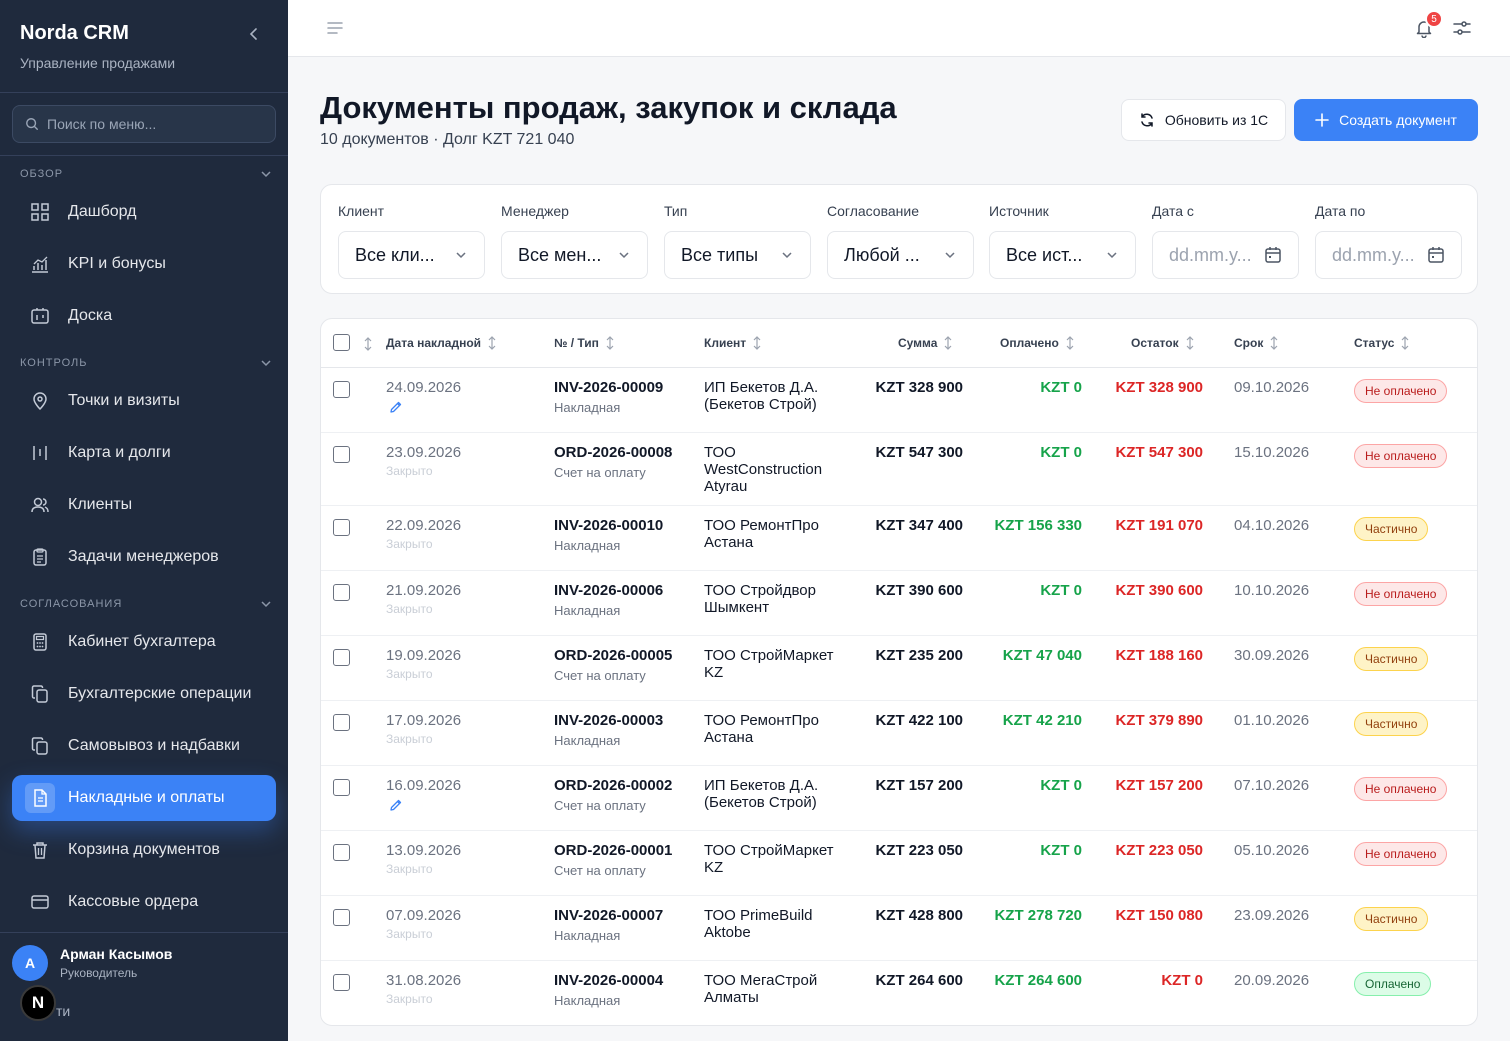 Image resolution: width=1510 pixels, height=1041 pixels. Describe the element at coordinates (40, 212) in the screenshot. I see `grid-icon` at that location.